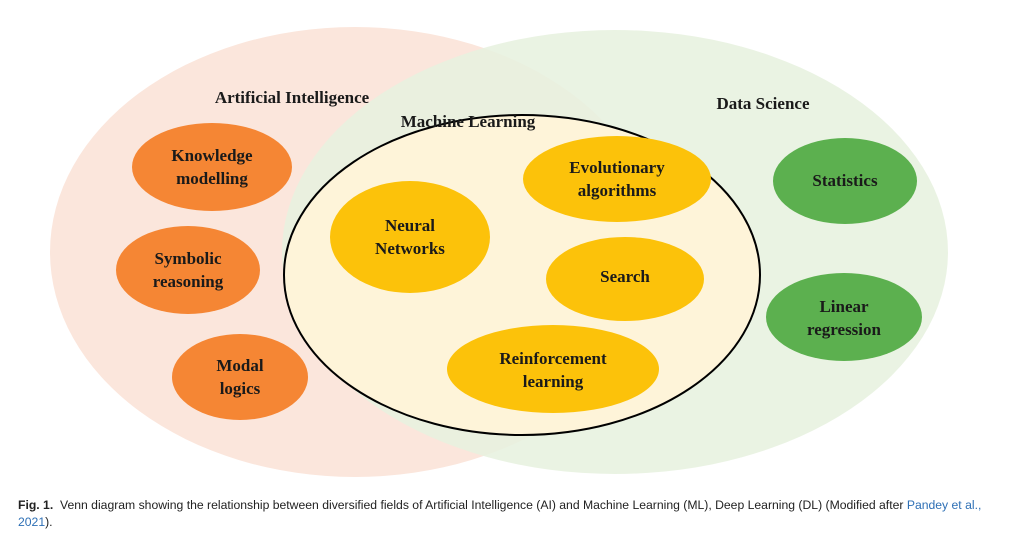 Image resolution: width=1024 pixels, height=534 pixels. Describe the element at coordinates (617, 190) in the screenshot. I see `svg-text: algorithms` at that location.